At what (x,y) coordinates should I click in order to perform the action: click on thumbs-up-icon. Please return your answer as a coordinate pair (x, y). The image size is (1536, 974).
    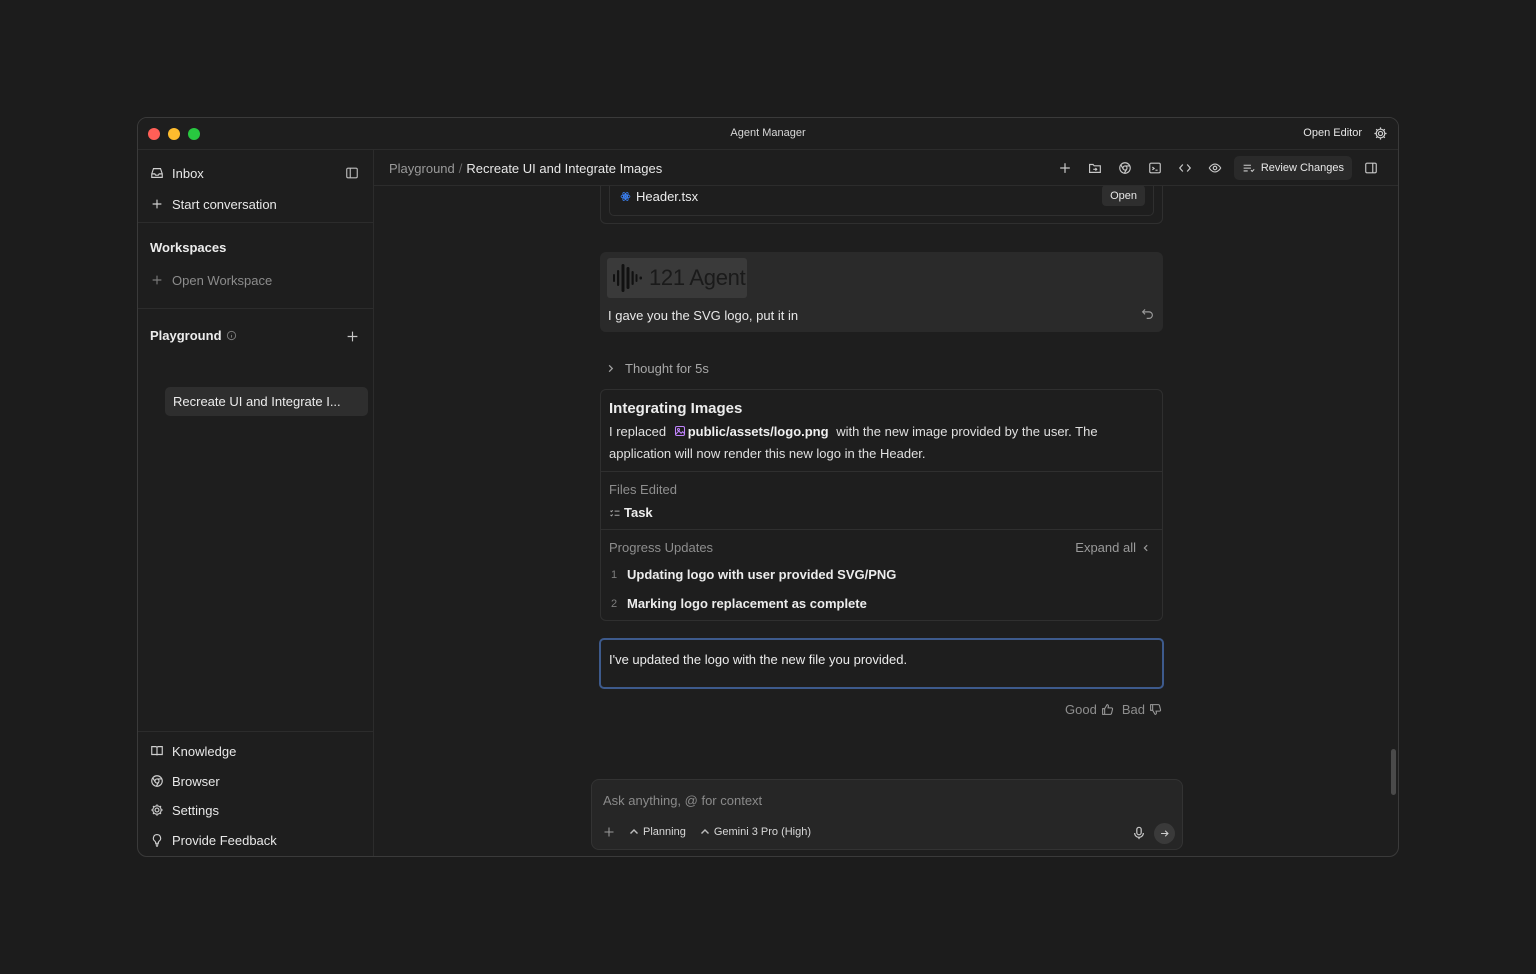
    Looking at the image, I should click on (1107, 709).